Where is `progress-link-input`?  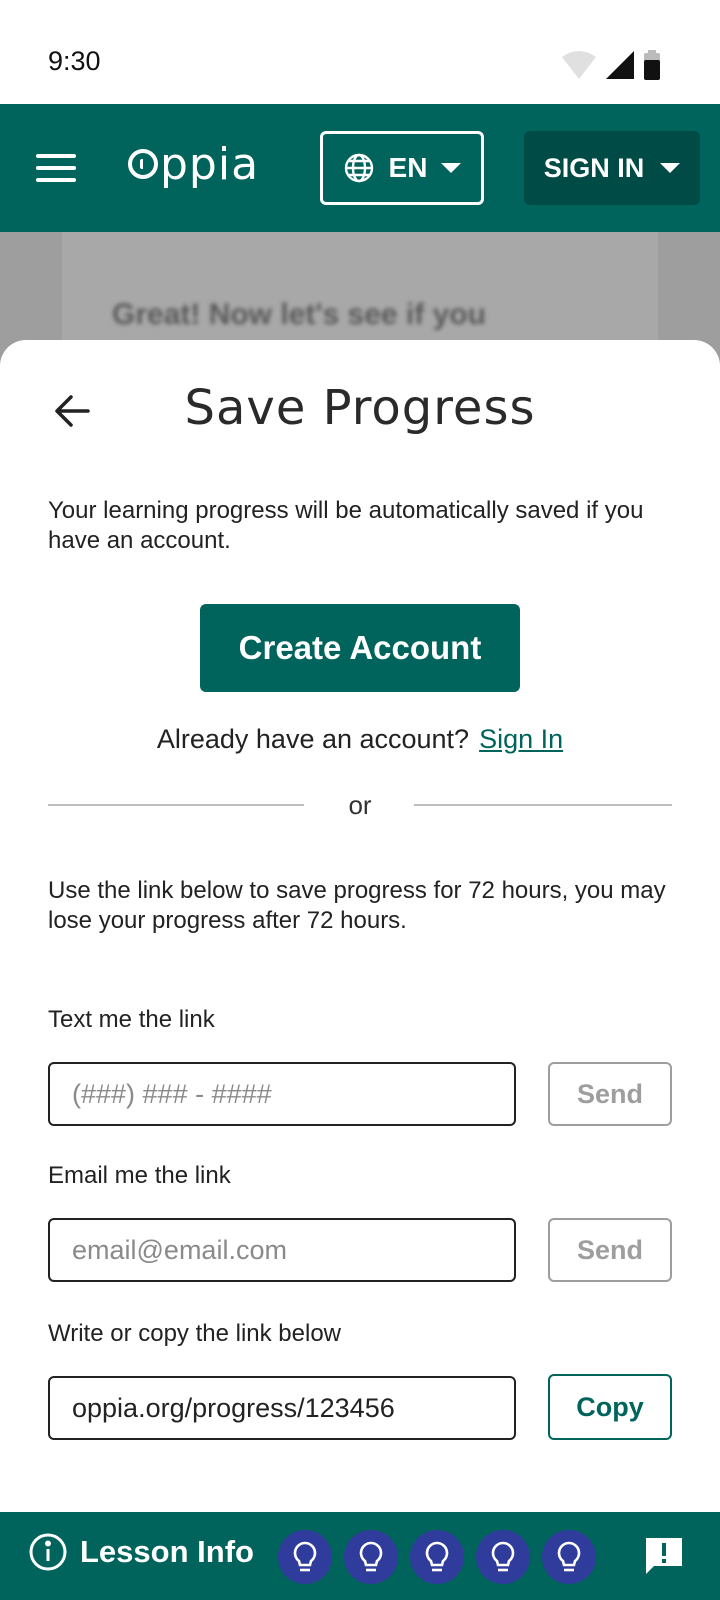 progress-link-input is located at coordinates (282, 1408).